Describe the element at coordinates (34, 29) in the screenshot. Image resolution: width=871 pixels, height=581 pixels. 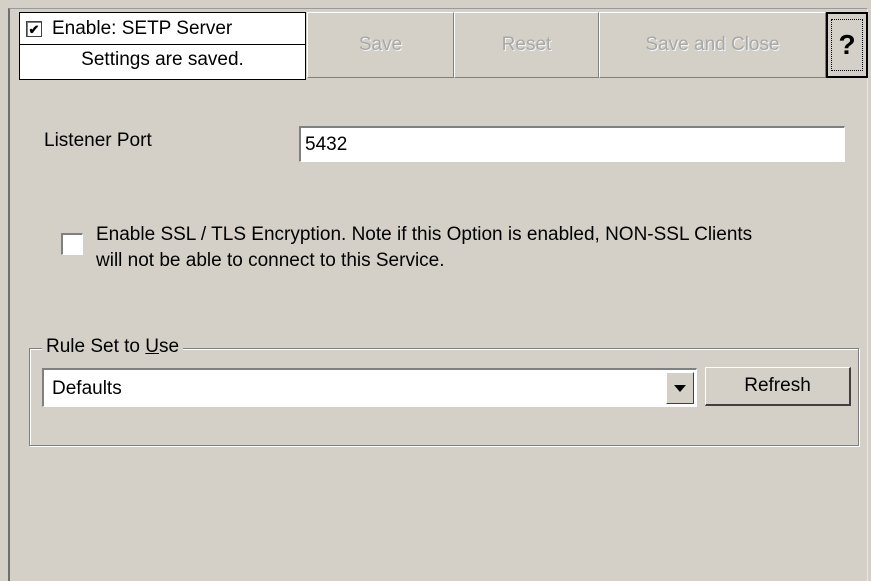
I see `enable-server-checkbox: ✔` at that location.